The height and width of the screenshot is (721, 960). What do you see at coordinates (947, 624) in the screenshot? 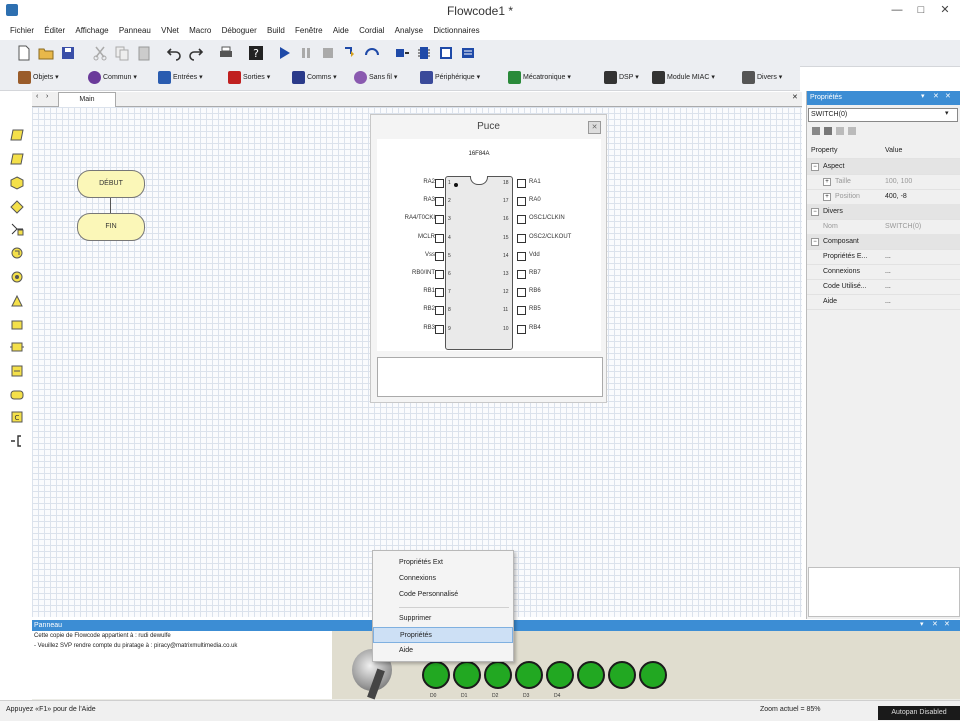
I see `panneau-close-icon: ✕` at bounding box center [947, 624].